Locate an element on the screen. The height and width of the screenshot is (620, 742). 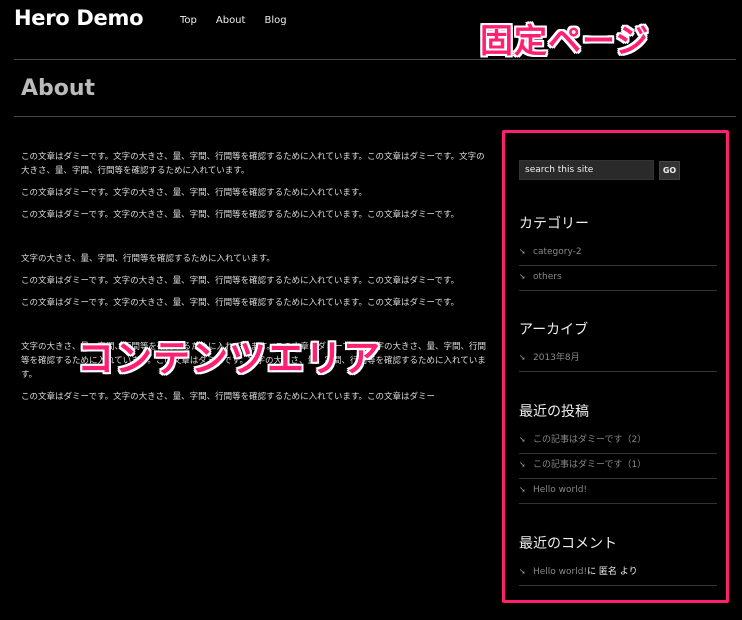
archive-link: 2013年8月 is located at coordinates (556, 358).